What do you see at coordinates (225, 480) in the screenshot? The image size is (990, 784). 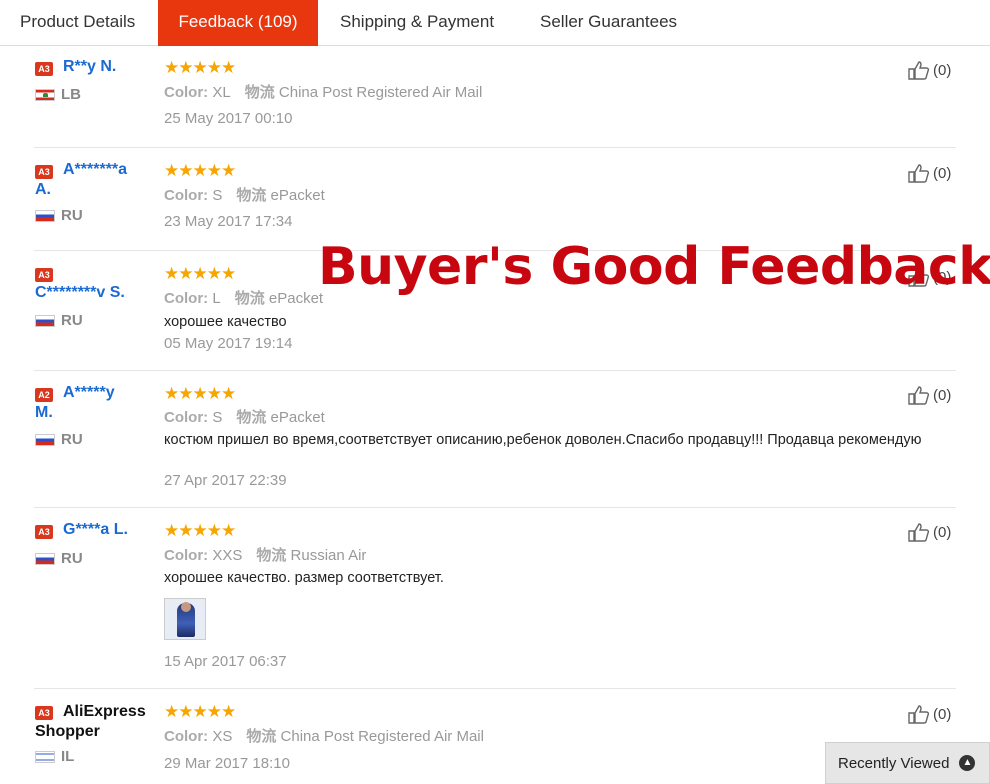 I see `feedback-date: 27 Apr 2017 22:39` at bounding box center [225, 480].